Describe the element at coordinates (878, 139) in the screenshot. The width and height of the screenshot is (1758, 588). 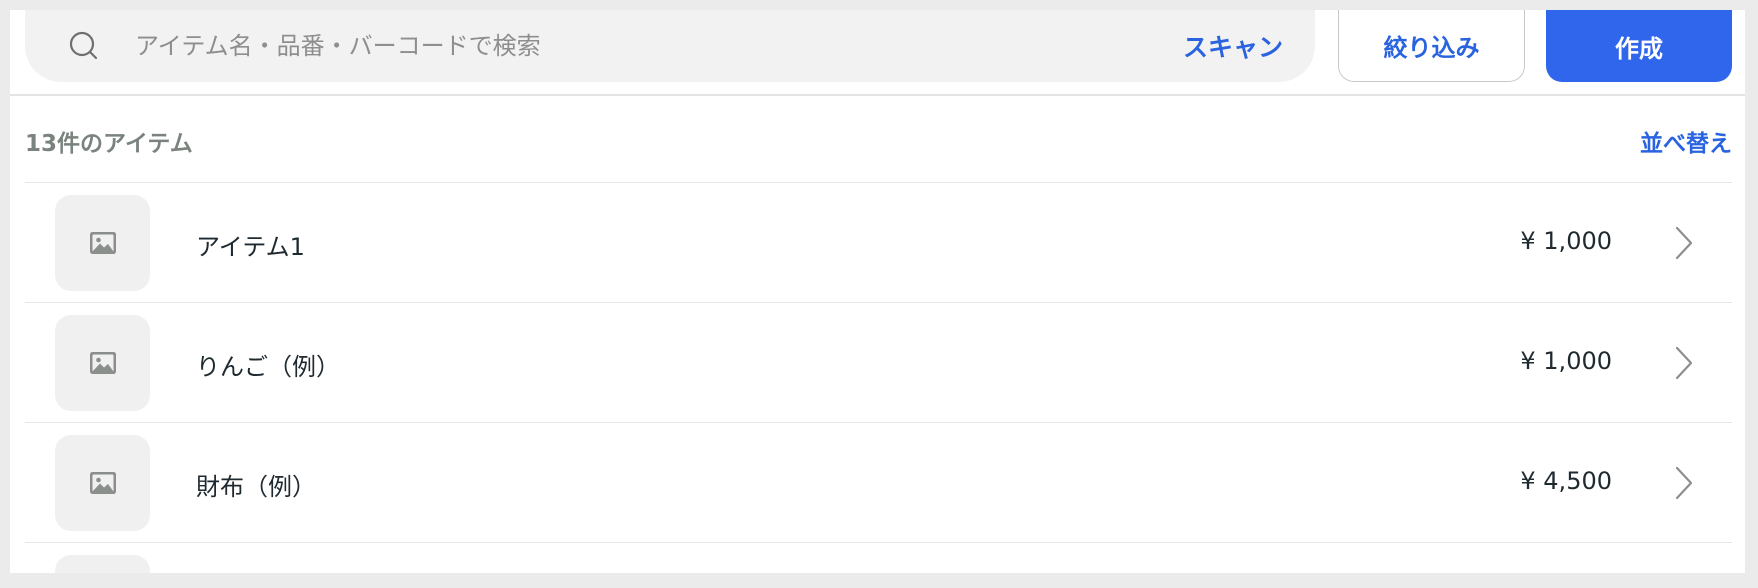
I see `list-header: 13件のアイテム 並べ替え` at that location.